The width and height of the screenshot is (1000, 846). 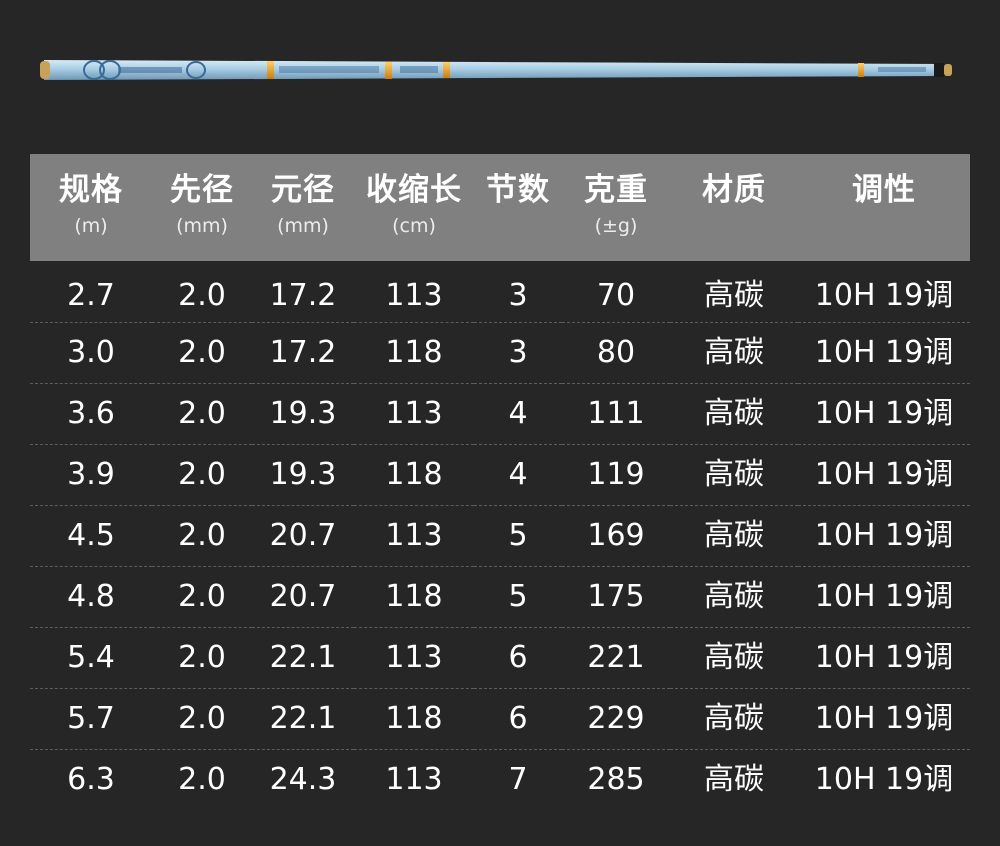 I want to click on cell-spec: 5.4, so click(x=91, y=657).